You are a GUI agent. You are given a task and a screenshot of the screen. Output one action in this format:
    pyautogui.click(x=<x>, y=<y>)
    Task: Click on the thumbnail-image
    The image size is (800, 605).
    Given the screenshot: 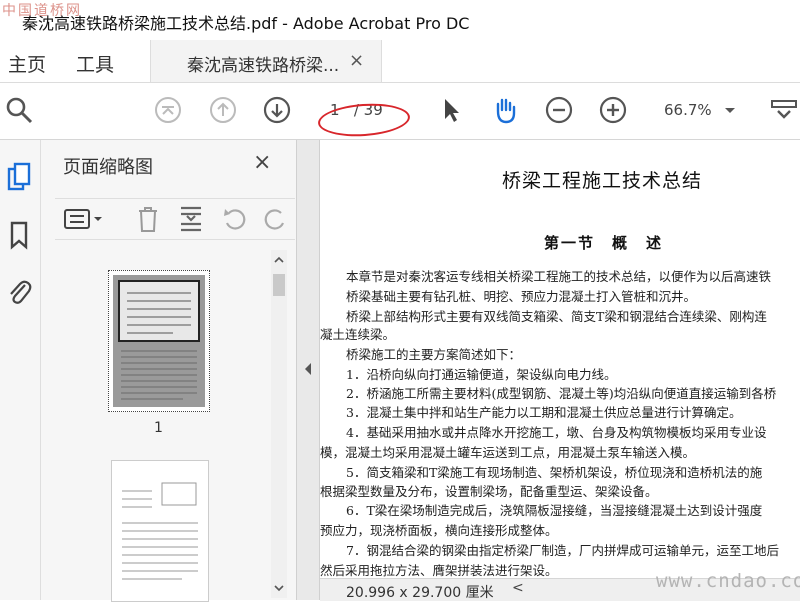 What is the action you would take?
    pyautogui.click(x=159, y=341)
    